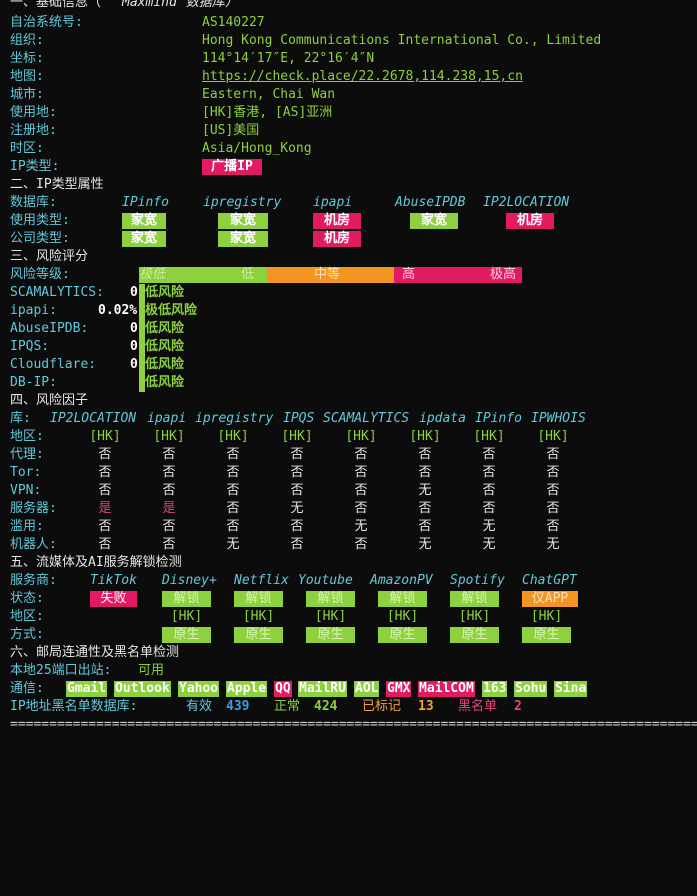  What do you see at coordinates (44, 257) in the screenshot?
I see `section-risk-title: 三、风险评分` at bounding box center [44, 257].